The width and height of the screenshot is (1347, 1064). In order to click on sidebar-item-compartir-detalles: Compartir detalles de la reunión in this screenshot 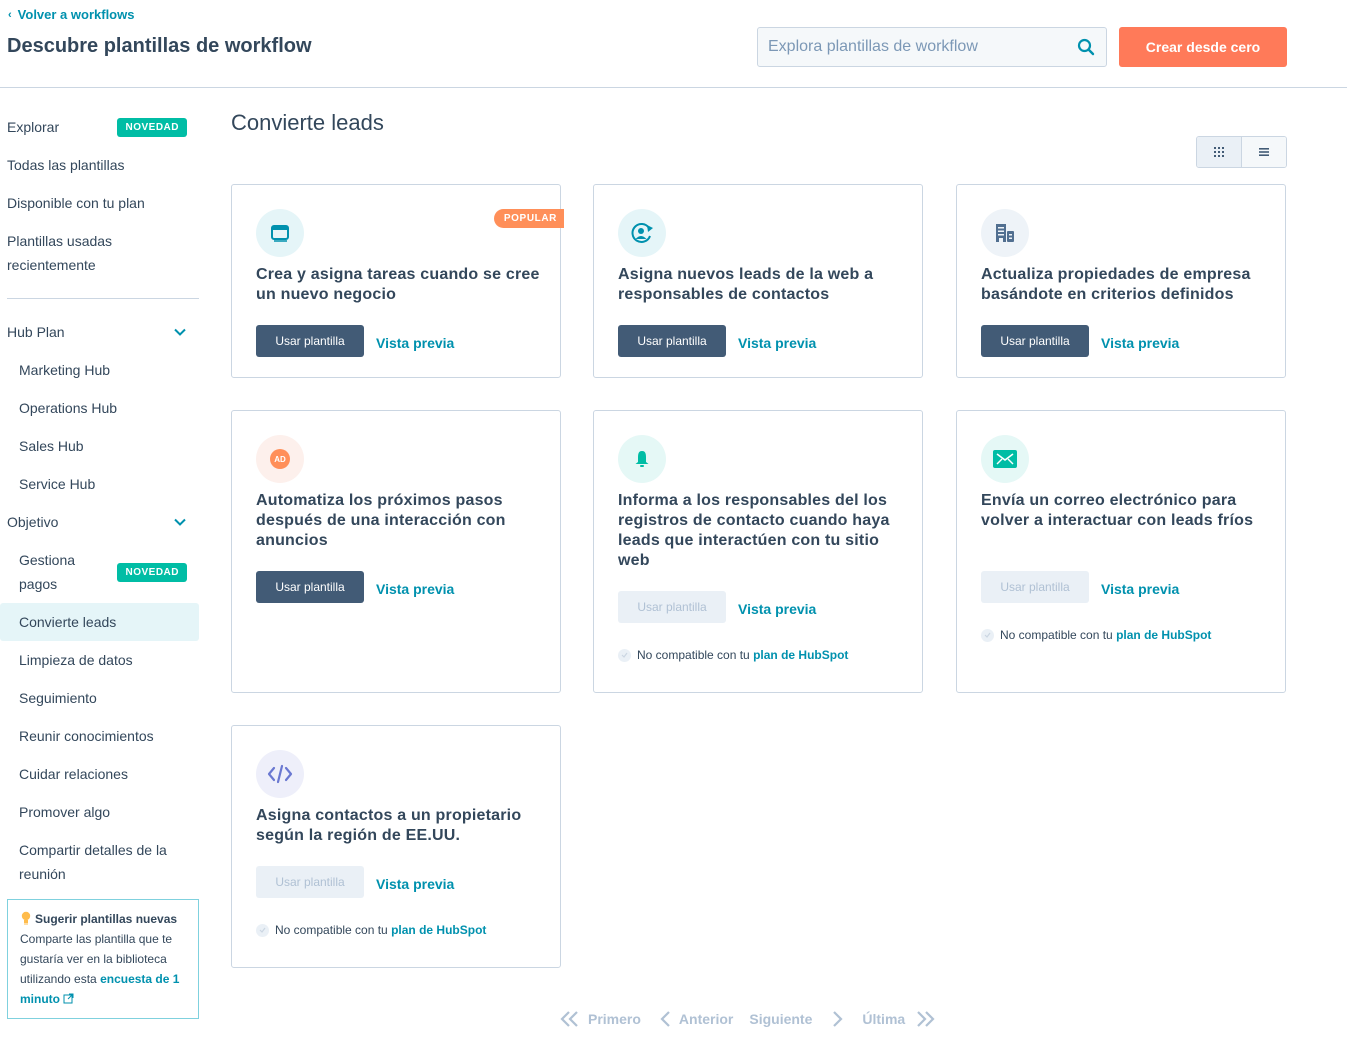, I will do `click(99, 862)`.